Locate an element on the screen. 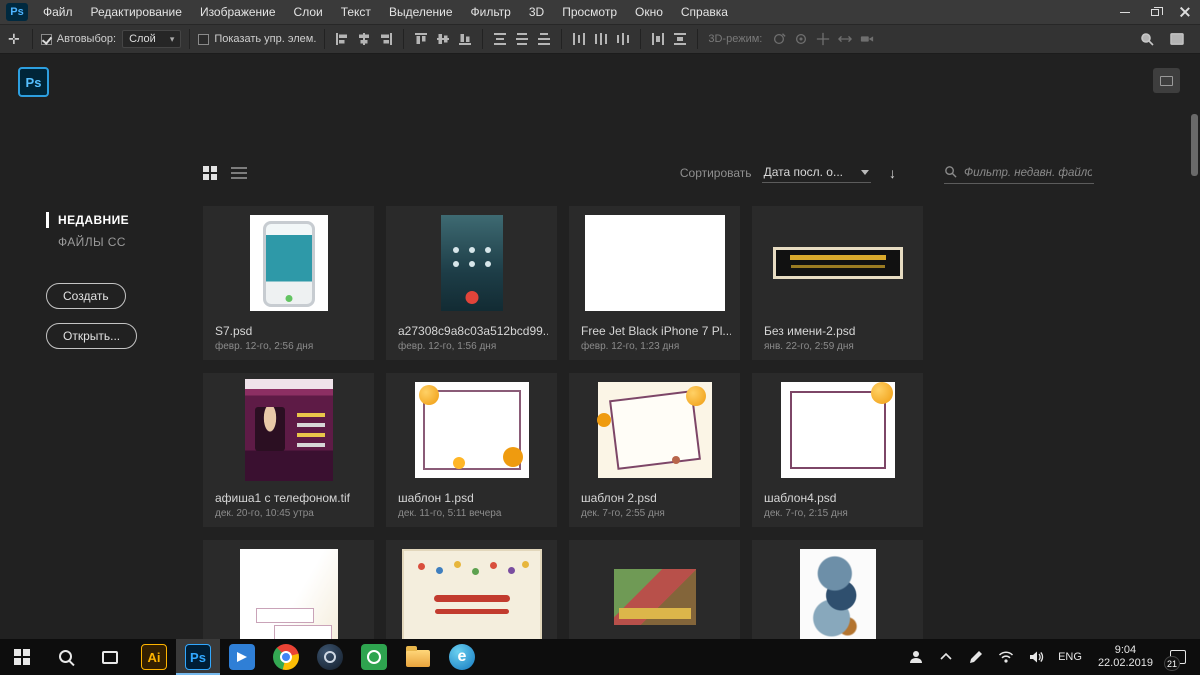  autoselect-label: Автовыбор: is located at coordinates (86, 39).